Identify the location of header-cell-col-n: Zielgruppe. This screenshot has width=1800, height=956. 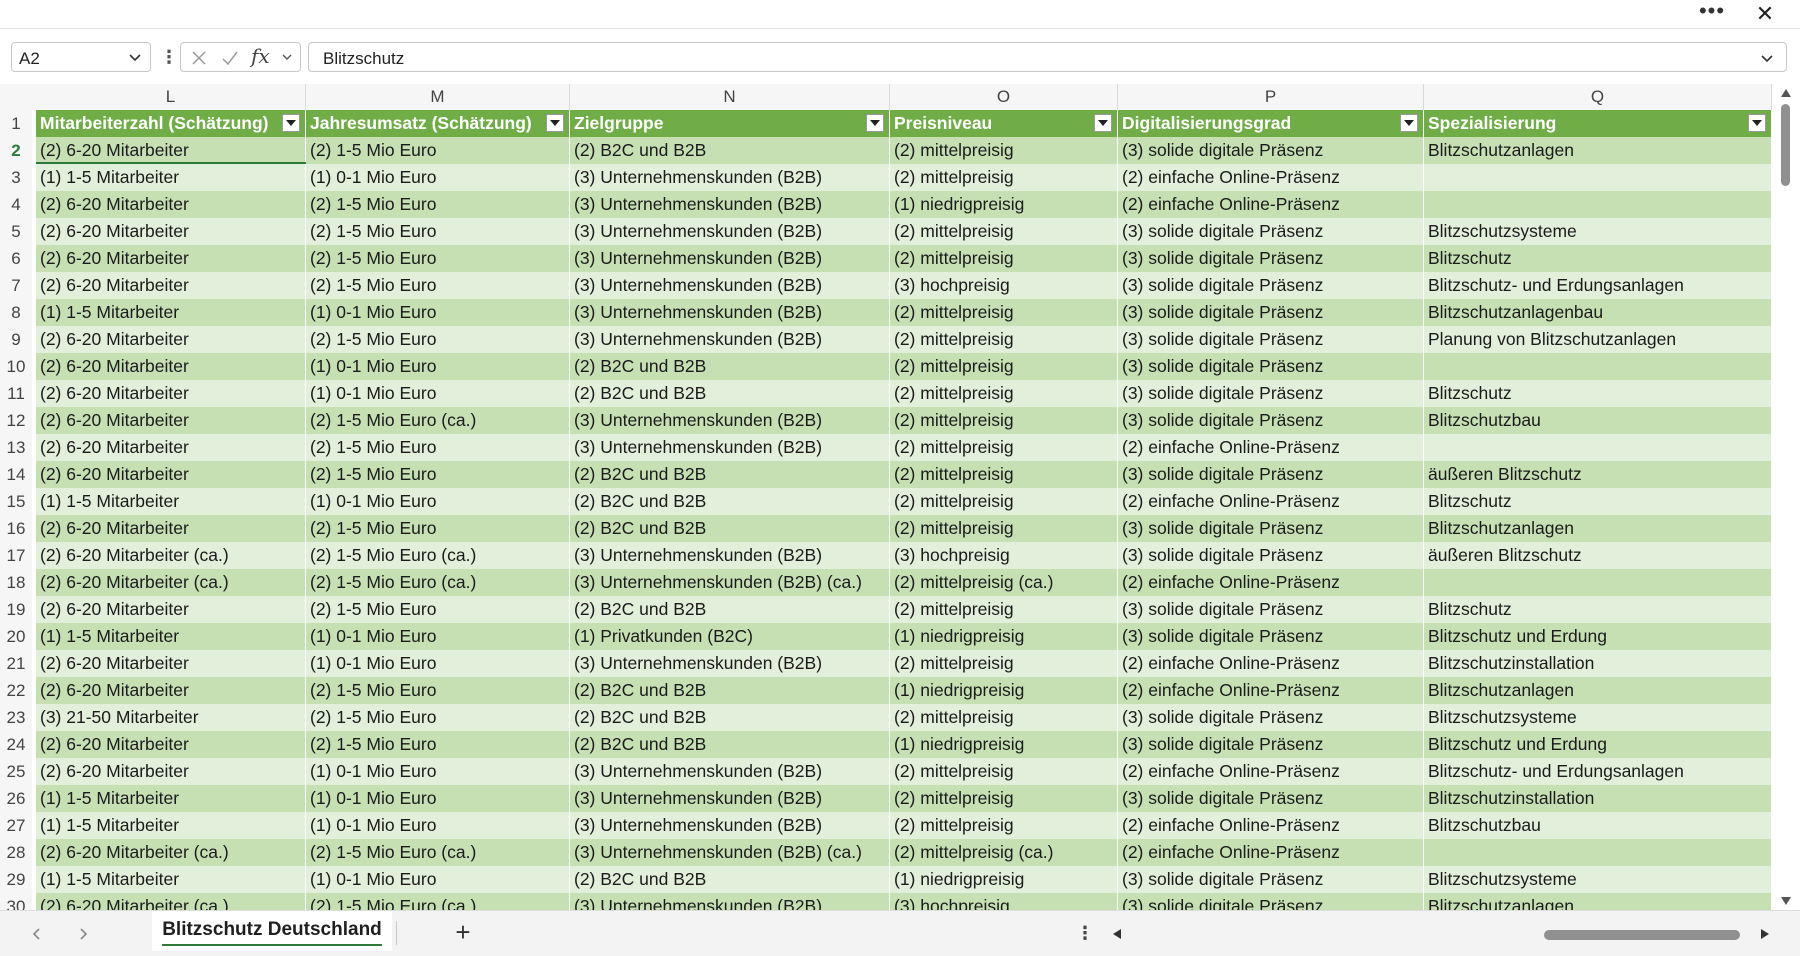
(730, 123).